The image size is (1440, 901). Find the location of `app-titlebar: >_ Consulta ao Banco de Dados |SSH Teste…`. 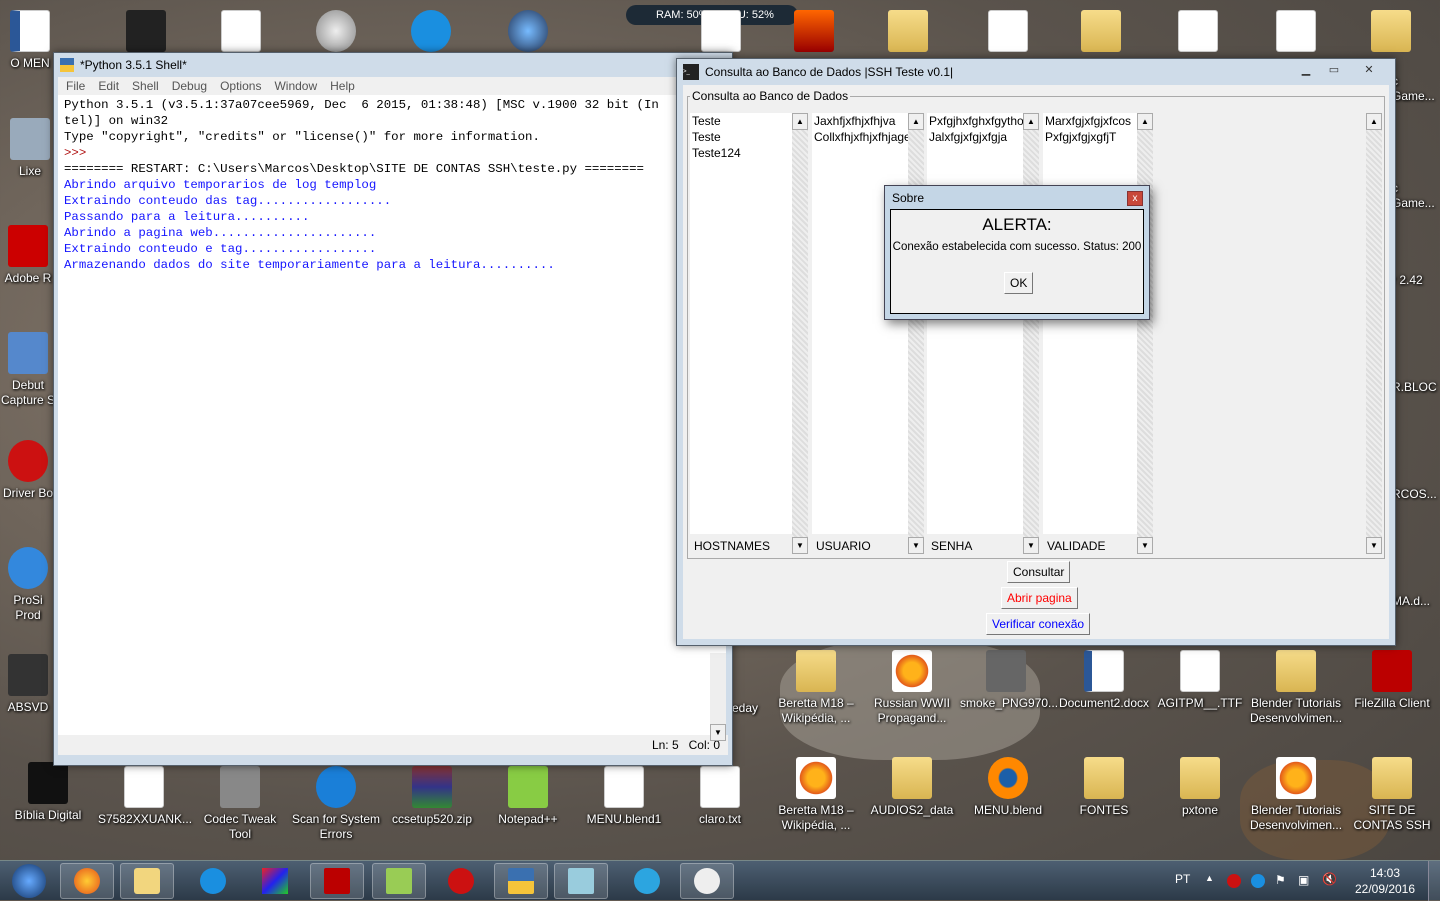

app-titlebar: >_ Consulta ao Banco de Dados |SSH Teste… is located at coordinates (1036, 72).